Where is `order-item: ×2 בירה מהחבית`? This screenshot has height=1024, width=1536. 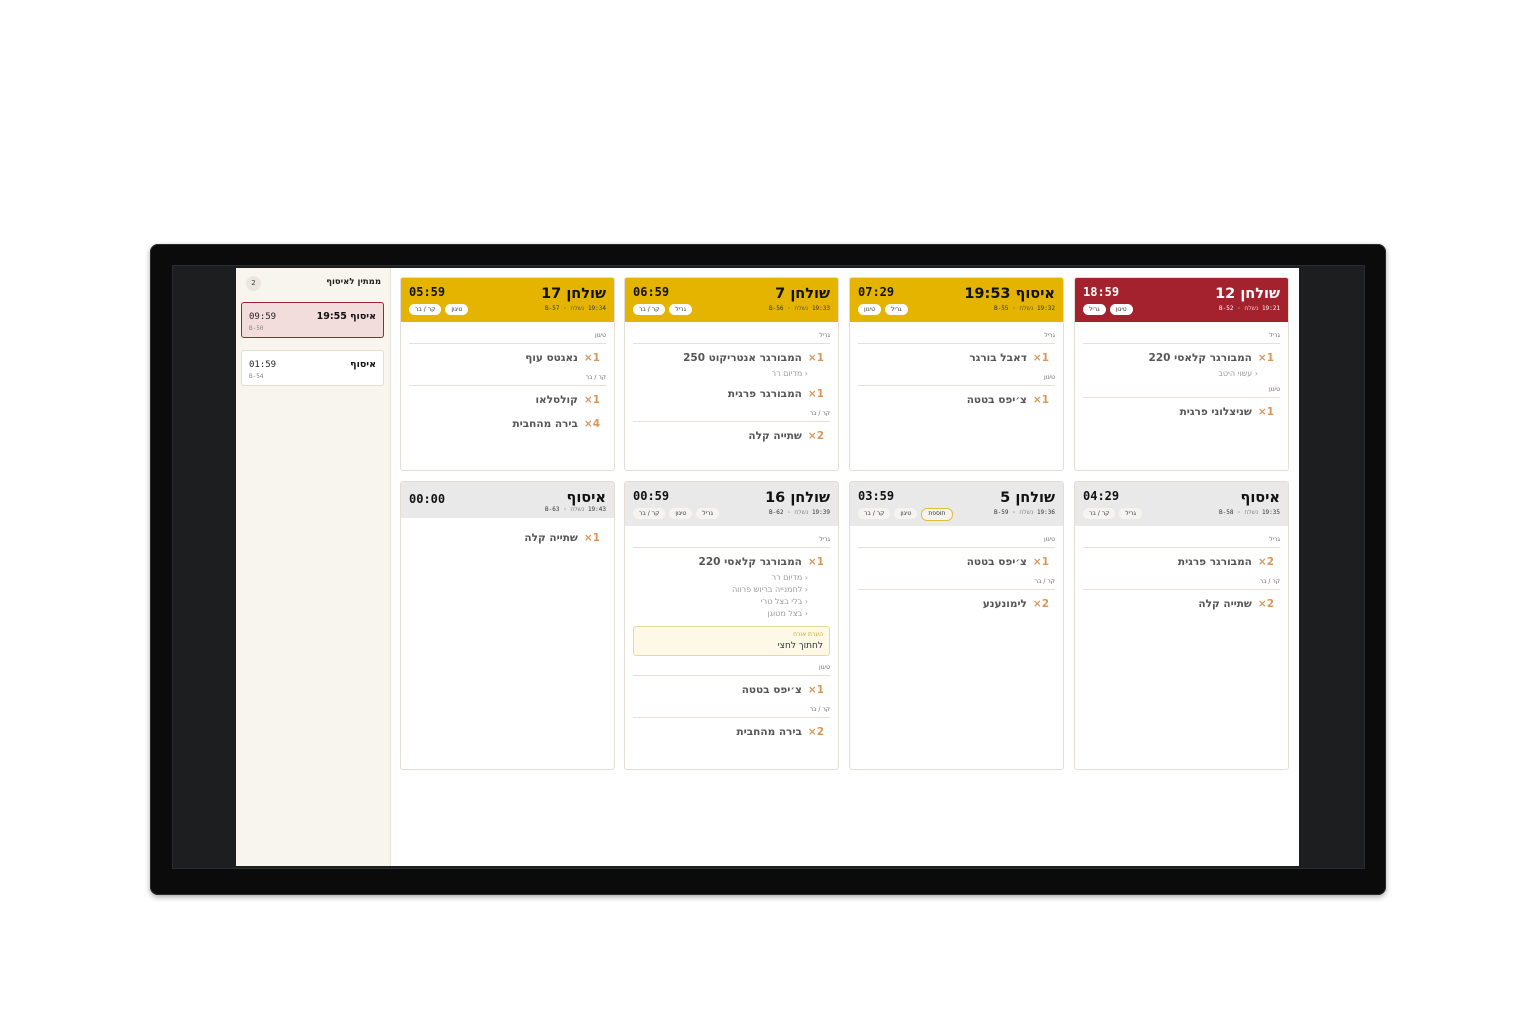
order-item: ×2 בירה מהחבית is located at coordinates (731, 732).